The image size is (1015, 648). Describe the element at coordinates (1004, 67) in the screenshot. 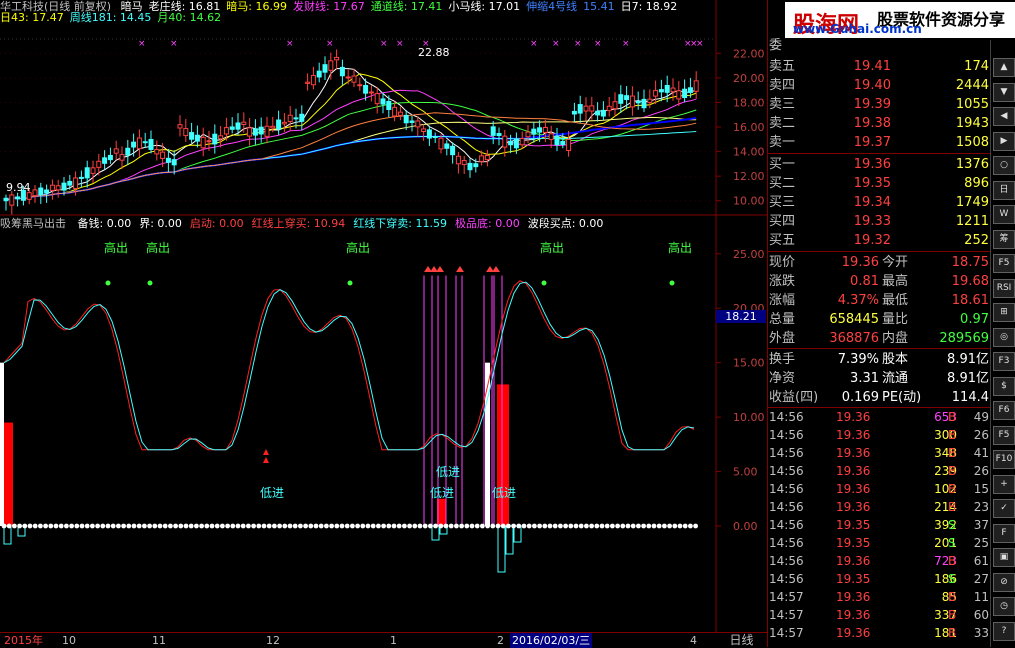

I see `toolbar-button: ▲` at that location.